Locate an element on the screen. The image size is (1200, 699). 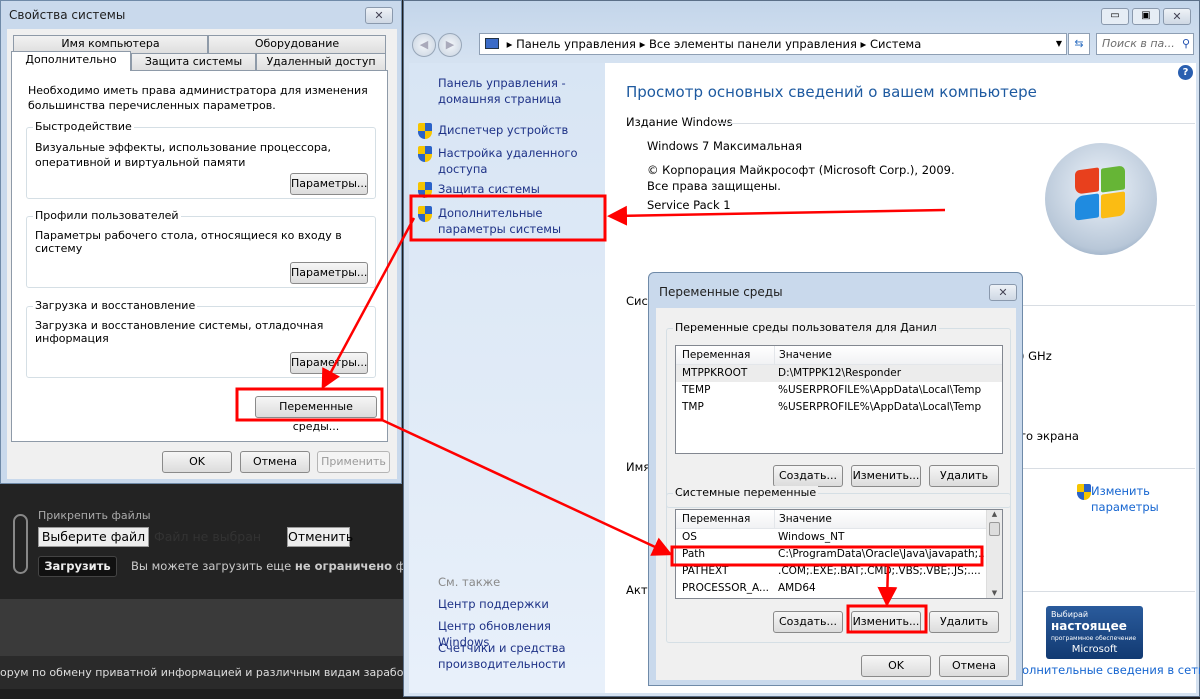
arrow-to-advanced is located at coordinates (776, 215).